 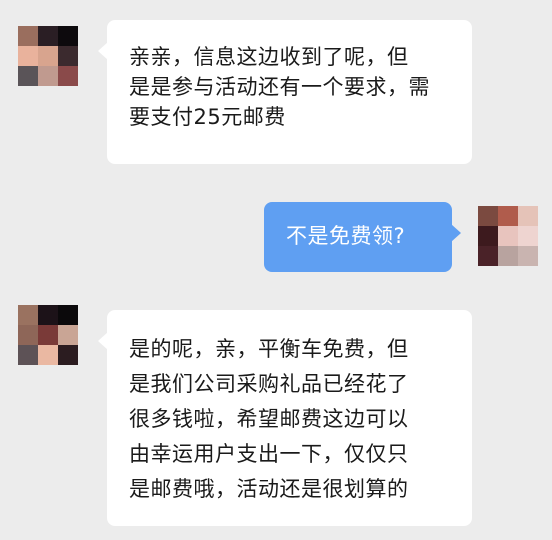 I want to click on message-line: 很多钱啦，希望邮费这边可以, so click(x=269, y=419).